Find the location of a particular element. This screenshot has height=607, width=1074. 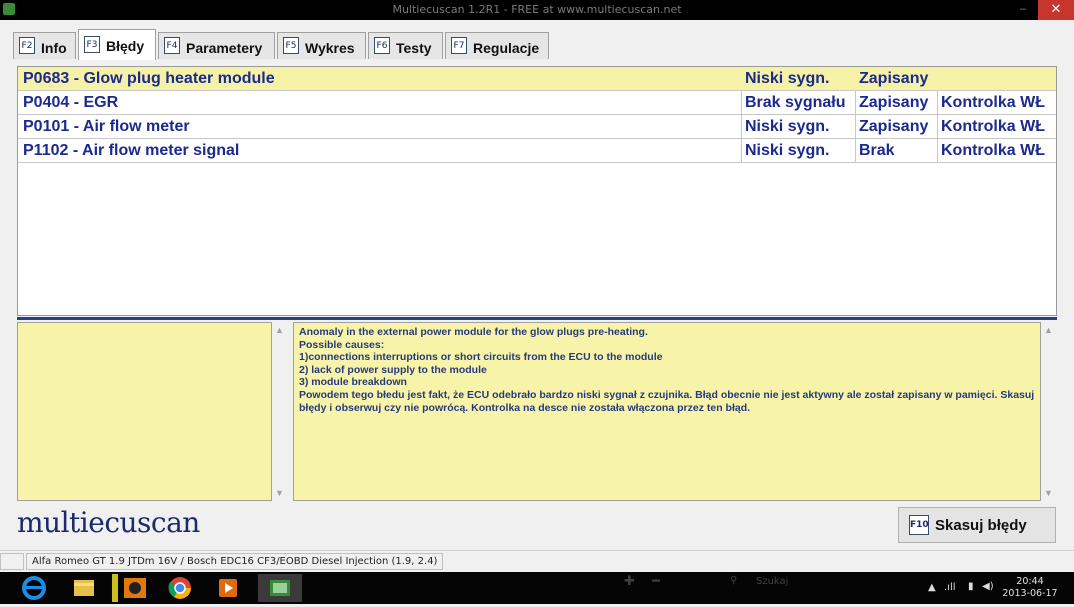

clock-time: 20:44 is located at coordinates (1030, 581).